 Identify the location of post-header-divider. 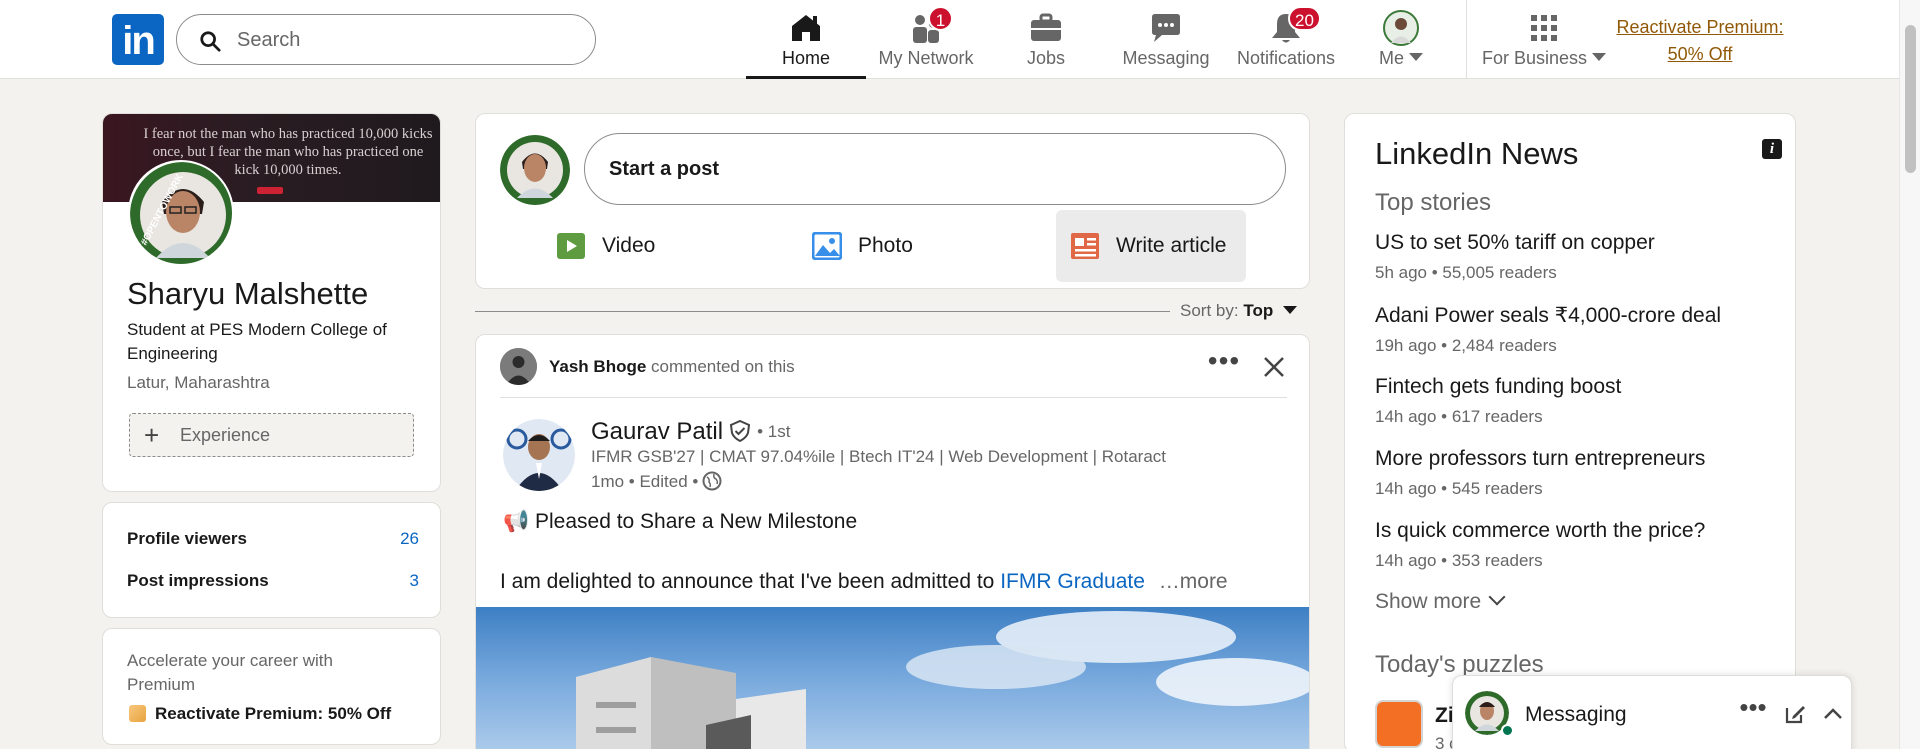
(893, 397).